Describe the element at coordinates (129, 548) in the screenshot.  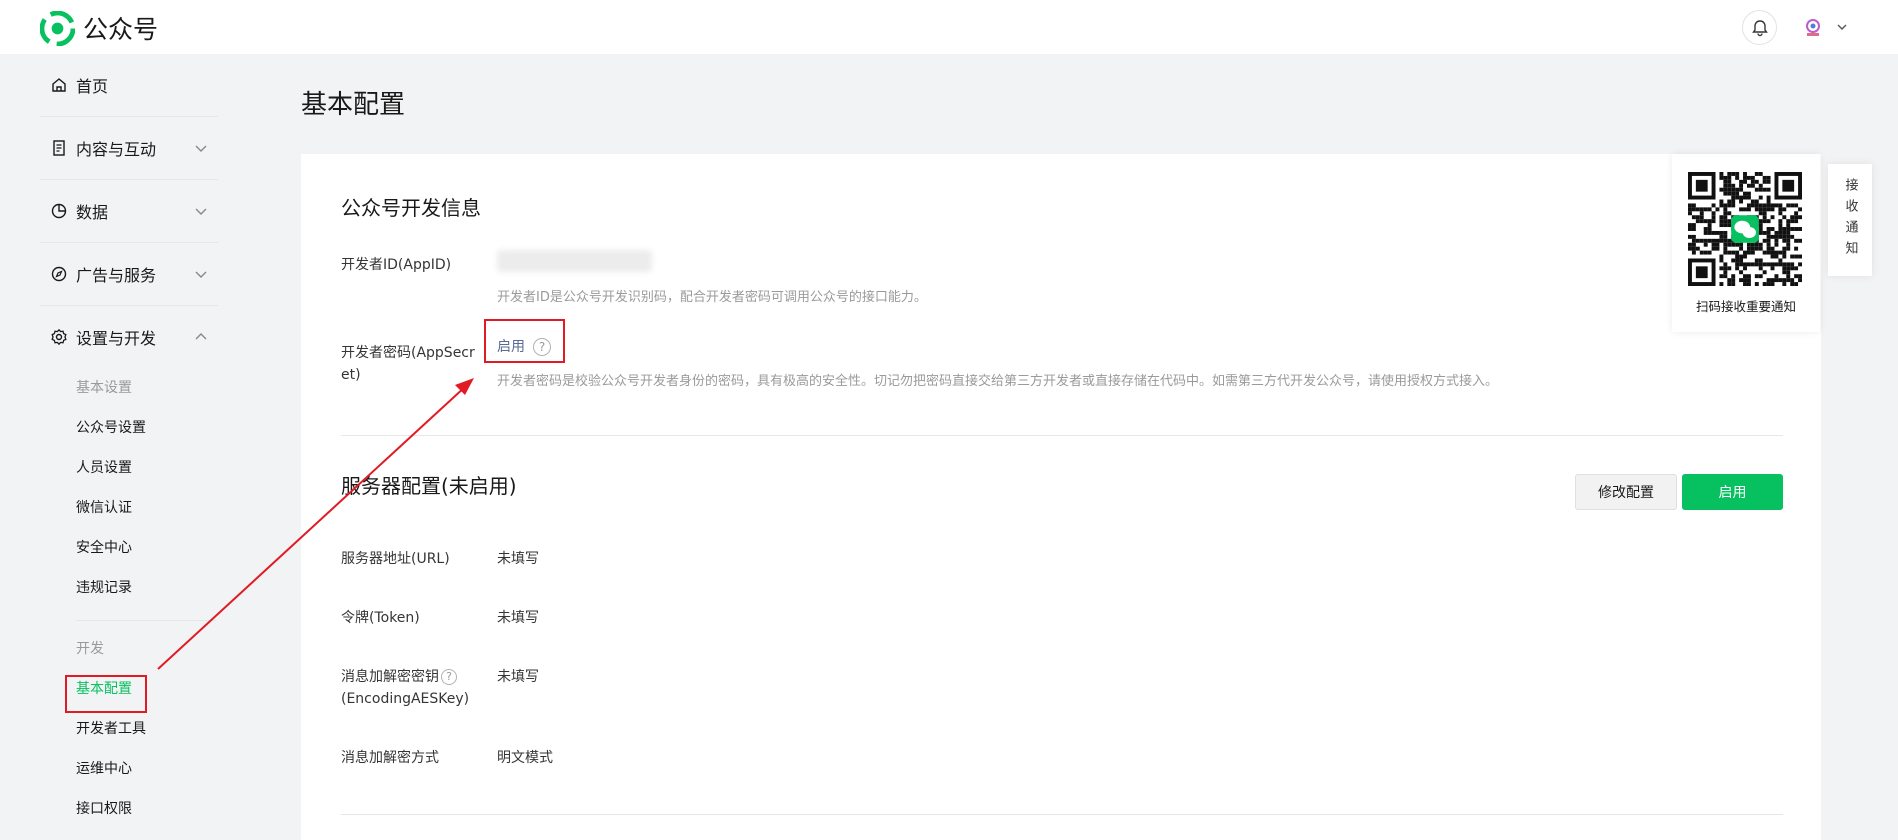
I see `sidebar-item-security-center: 安全中心` at that location.